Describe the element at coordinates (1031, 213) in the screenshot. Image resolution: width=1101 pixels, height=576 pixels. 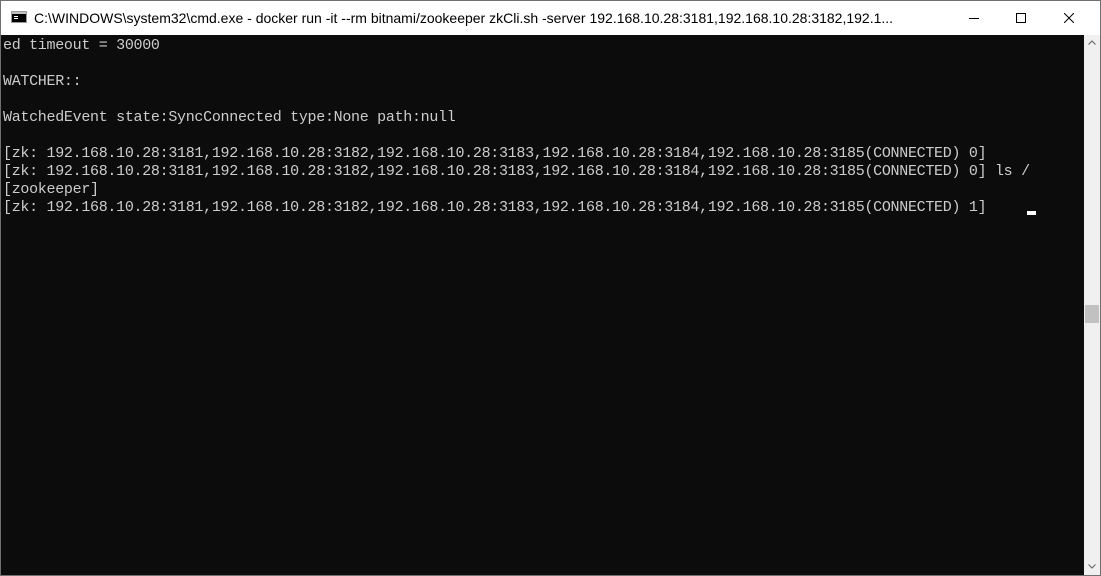
I see `text-cursor` at that location.